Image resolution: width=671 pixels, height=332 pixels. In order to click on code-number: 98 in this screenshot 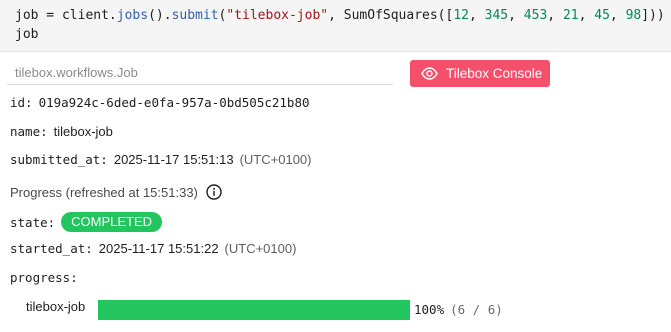, I will do `click(633, 15)`.